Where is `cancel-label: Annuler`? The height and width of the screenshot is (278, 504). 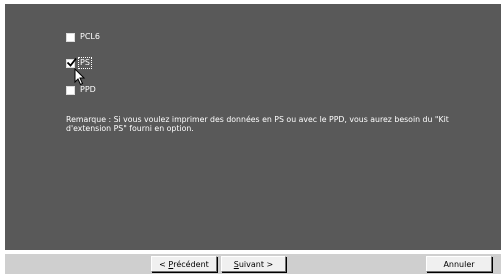 cancel-label: Annuler is located at coordinates (459, 264).